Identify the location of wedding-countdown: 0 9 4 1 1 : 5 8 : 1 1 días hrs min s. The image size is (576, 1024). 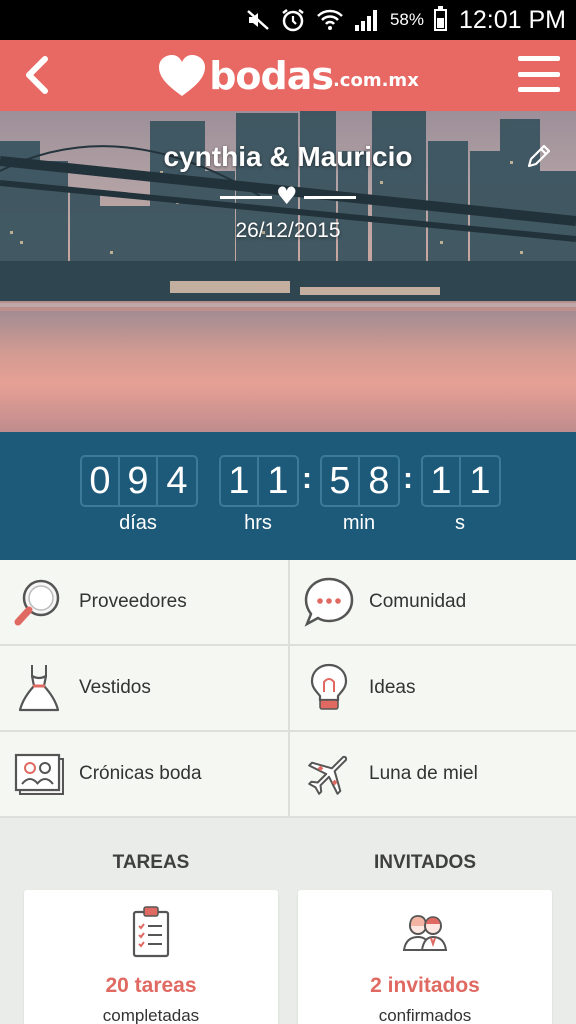
(288, 496).